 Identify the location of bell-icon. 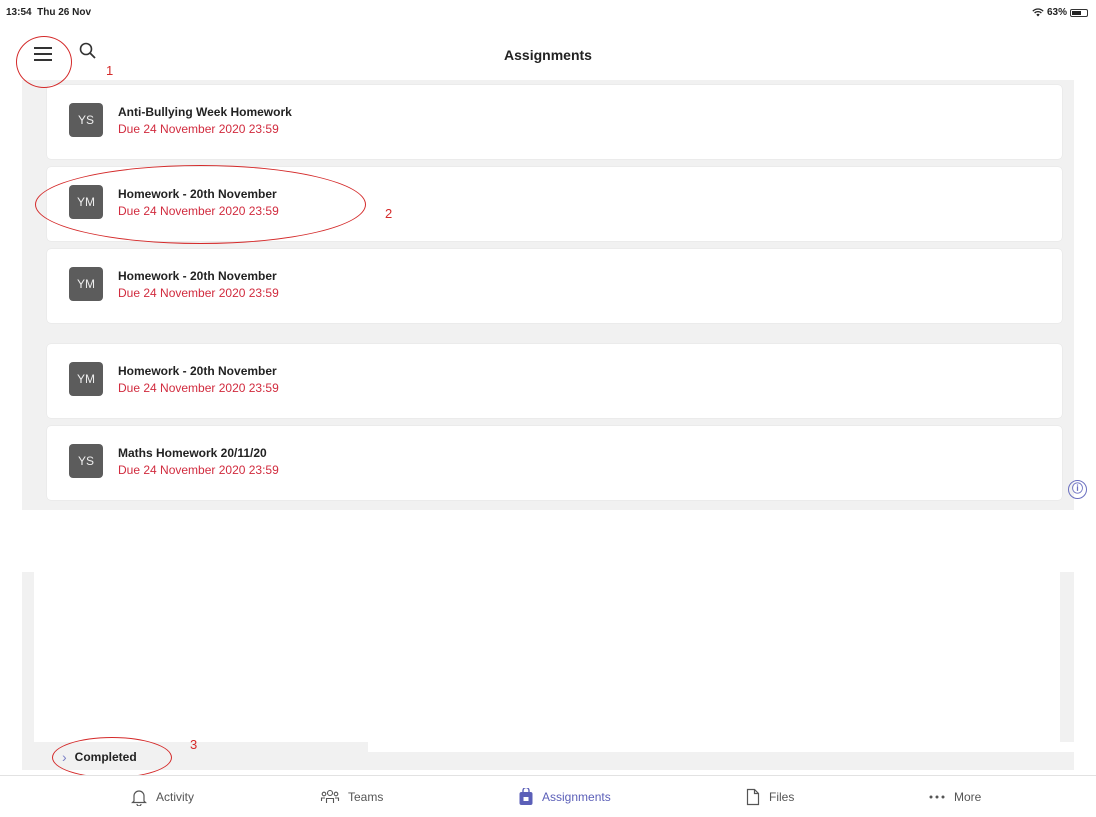
(139, 797).